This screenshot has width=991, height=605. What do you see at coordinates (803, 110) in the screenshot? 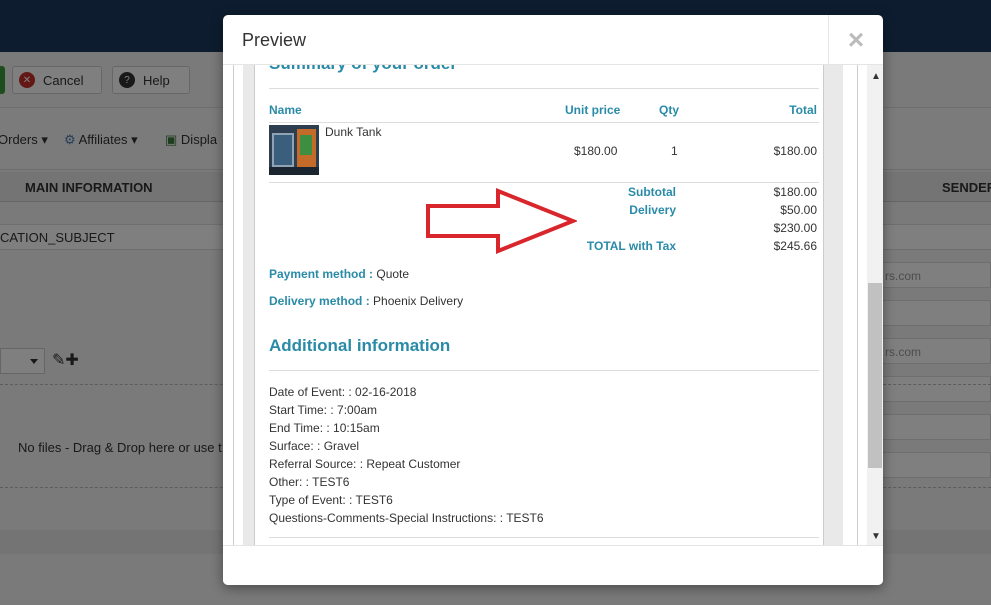
I see `col-header-total: Total` at bounding box center [803, 110].